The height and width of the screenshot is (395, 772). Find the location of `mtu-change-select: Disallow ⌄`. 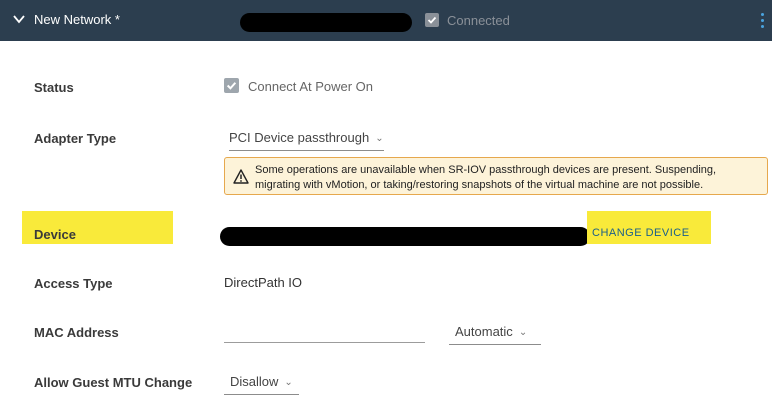

mtu-change-select: Disallow ⌄ is located at coordinates (261, 384).